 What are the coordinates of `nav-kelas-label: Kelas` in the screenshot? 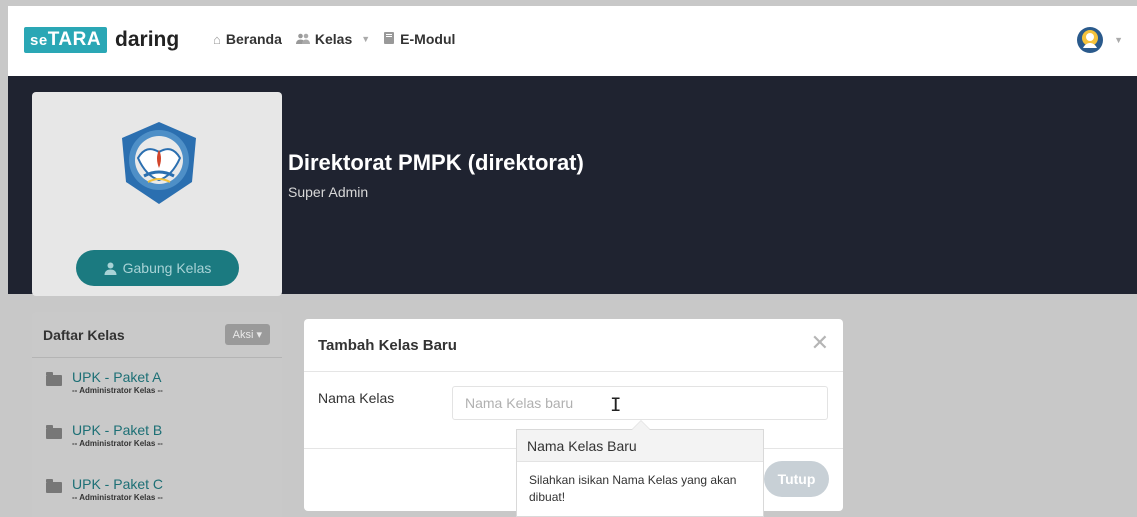 It's located at (333, 39).